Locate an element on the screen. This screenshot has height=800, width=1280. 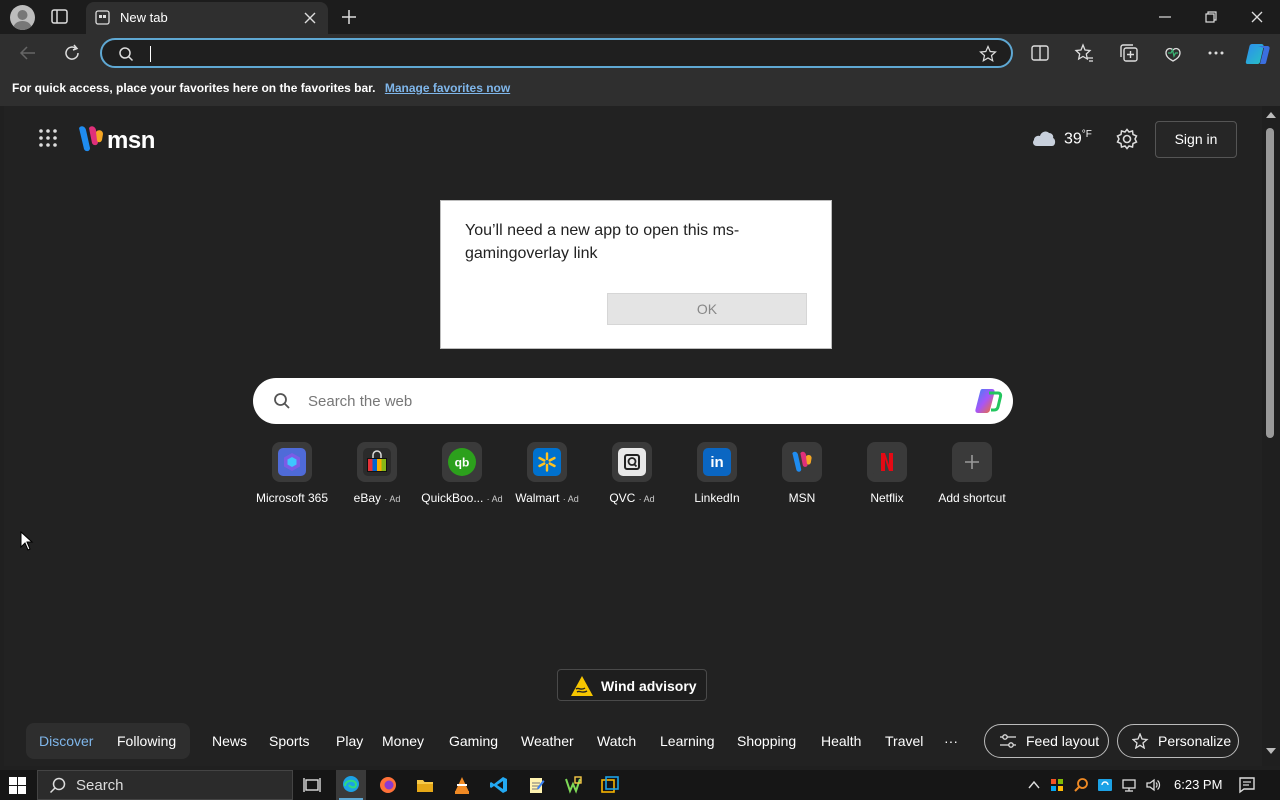
close-icon is located at coordinates (1257, 17).